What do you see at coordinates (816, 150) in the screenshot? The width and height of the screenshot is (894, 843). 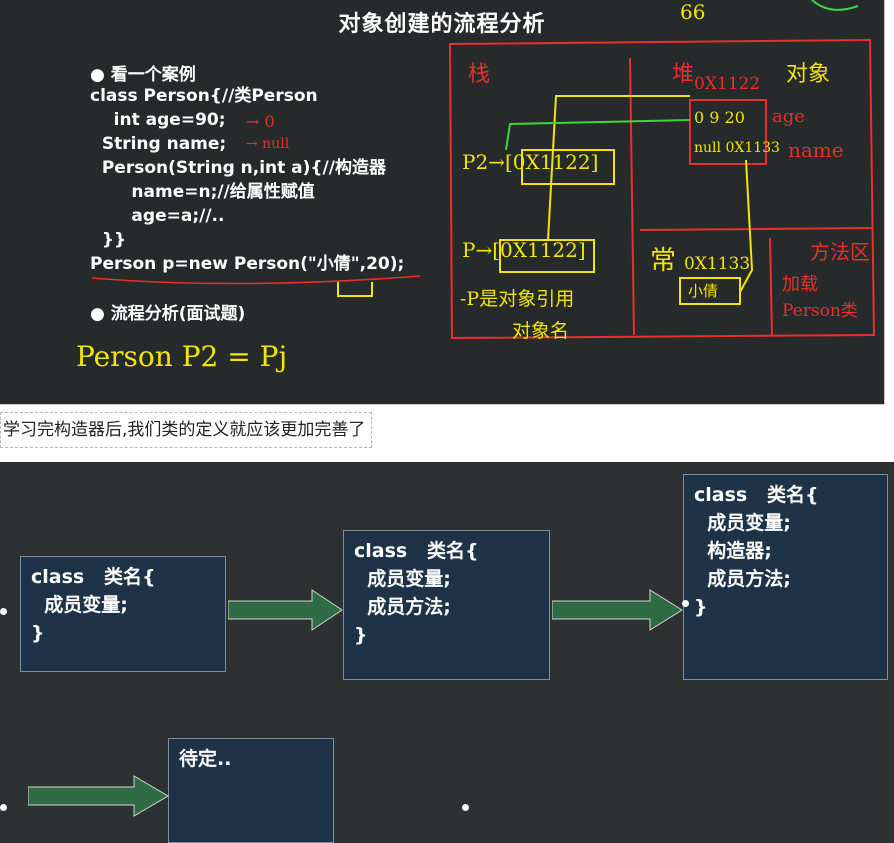 I see `hand-name-label: name` at bounding box center [816, 150].